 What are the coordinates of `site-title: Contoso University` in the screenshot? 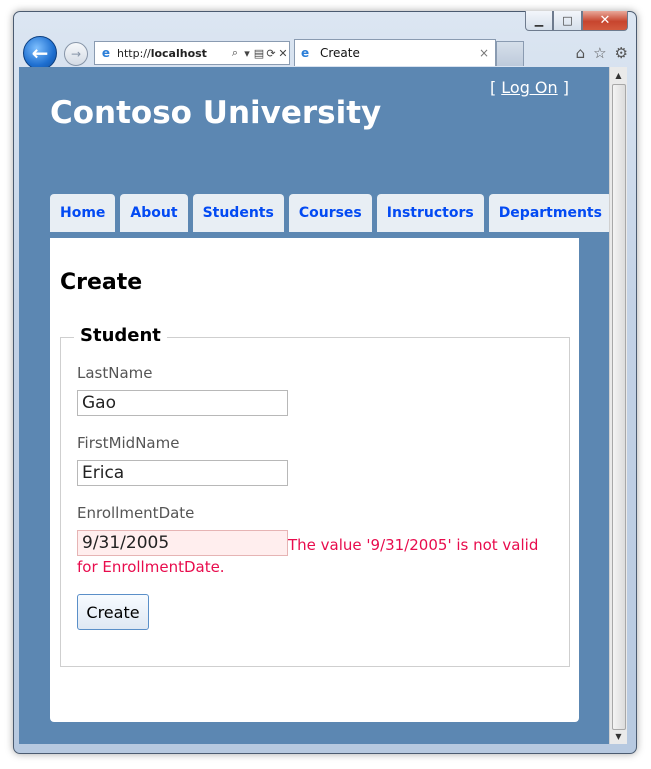 It's located at (216, 113).